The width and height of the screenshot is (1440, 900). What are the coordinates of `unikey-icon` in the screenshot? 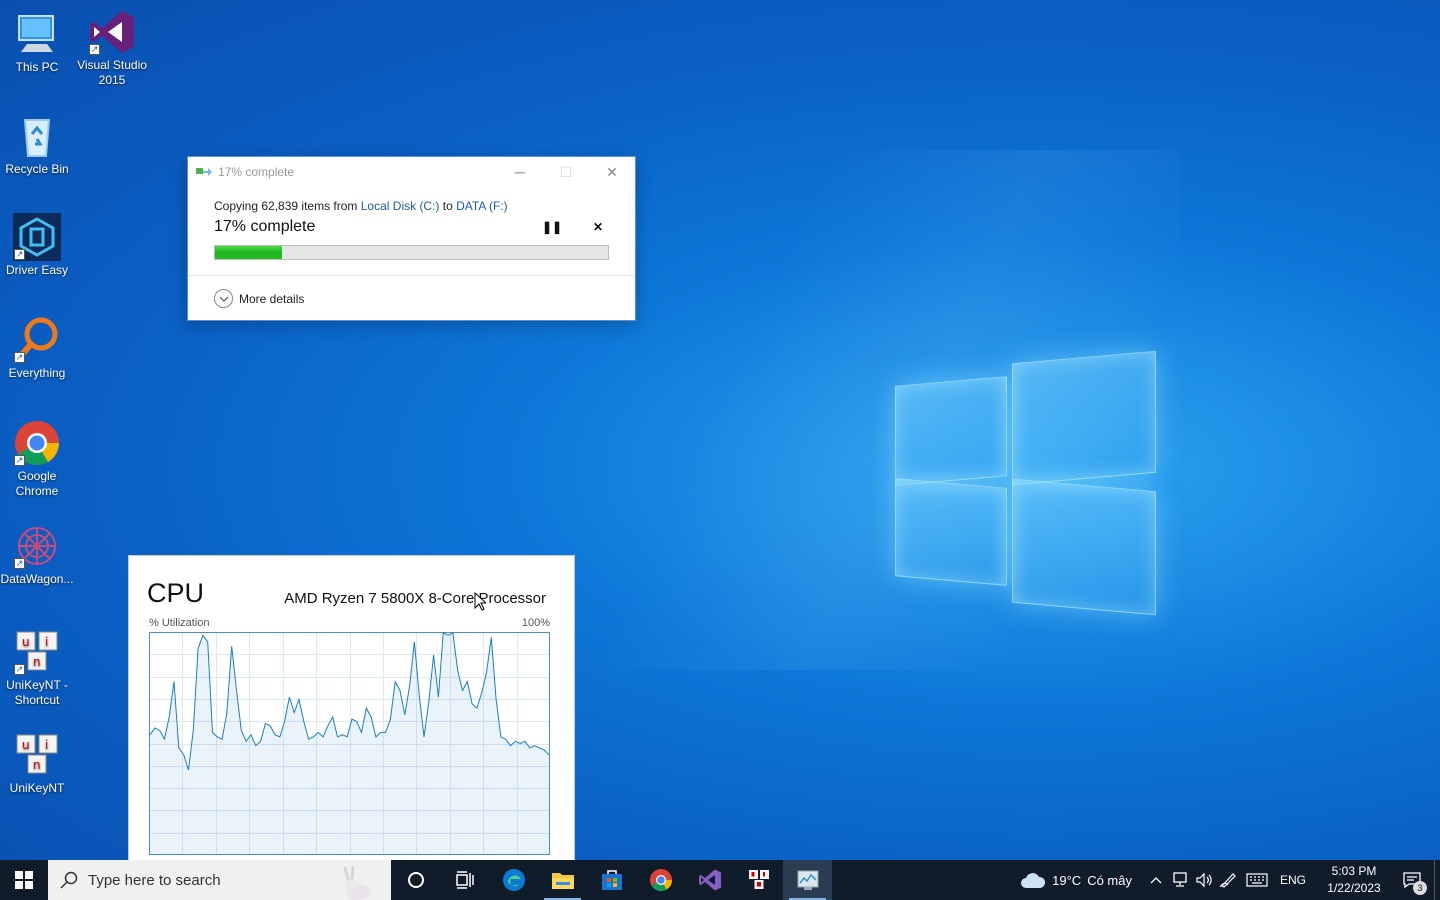 It's located at (758, 879).